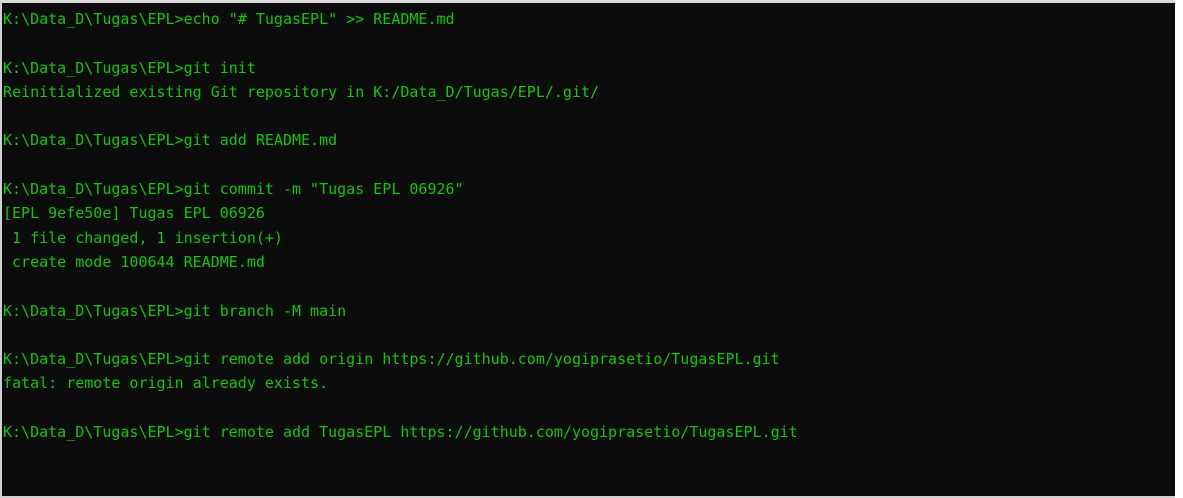 The width and height of the screenshot is (1183, 498). Describe the element at coordinates (166, 383) in the screenshot. I see `output-line-fatal-error: fatal: remote origin already exists.` at that location.